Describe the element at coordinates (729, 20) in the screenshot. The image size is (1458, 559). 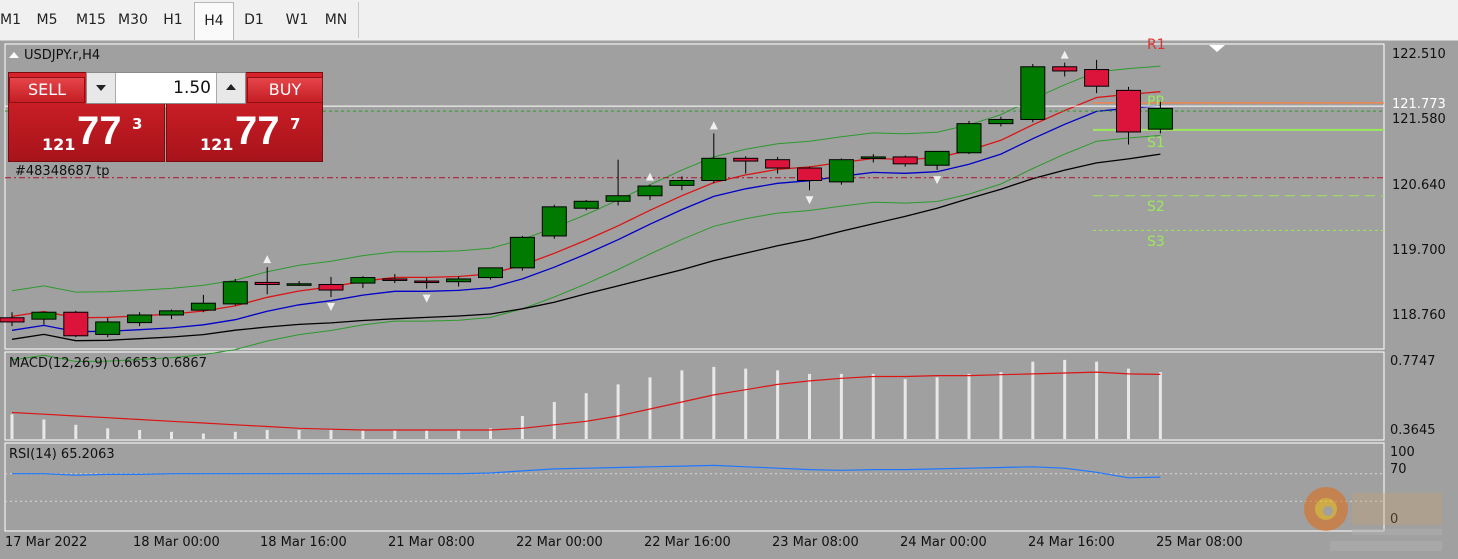
I see `timeframe-toolbar: M1 M5 M15 M30 H1 H4 D1 W1 MN` at that location.